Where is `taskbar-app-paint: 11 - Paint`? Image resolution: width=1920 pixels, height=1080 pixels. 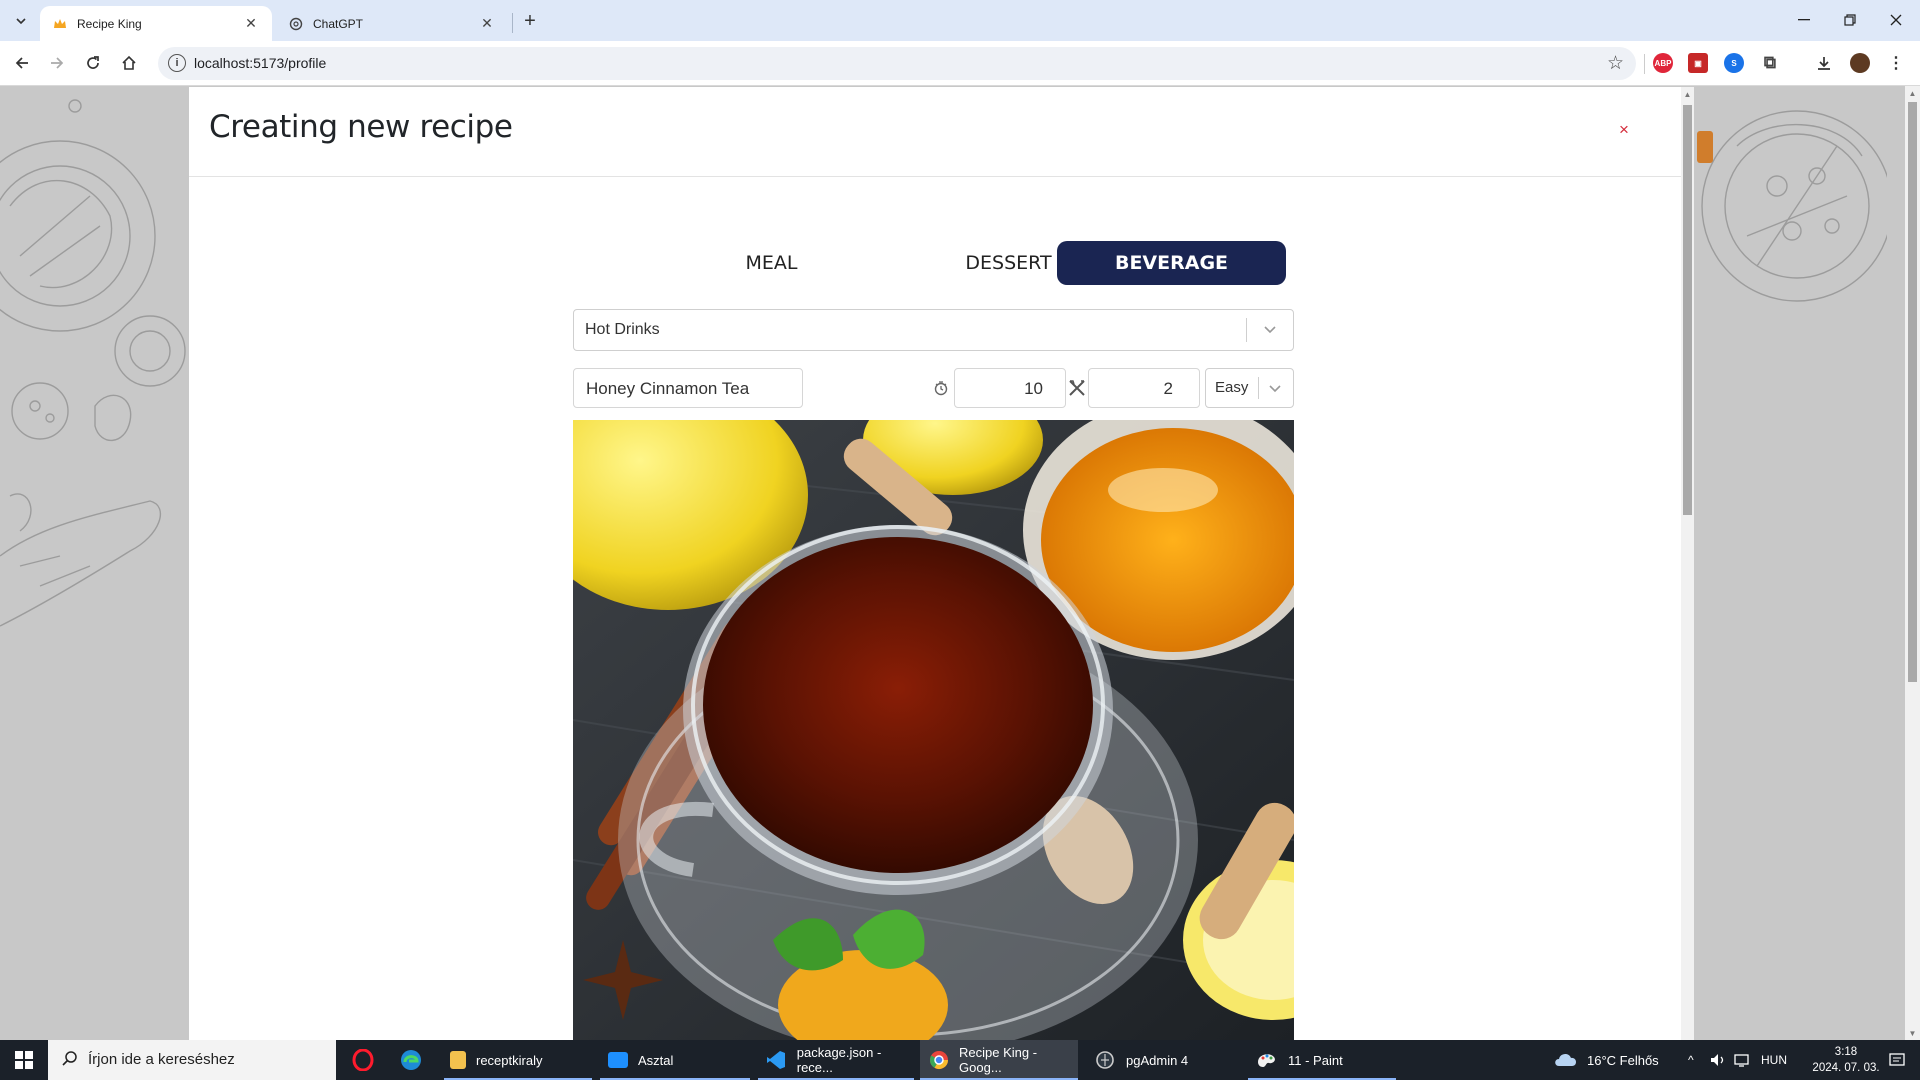 taskbar-app-paint: 11 - Paint is located at coordinates (1322, 1060).